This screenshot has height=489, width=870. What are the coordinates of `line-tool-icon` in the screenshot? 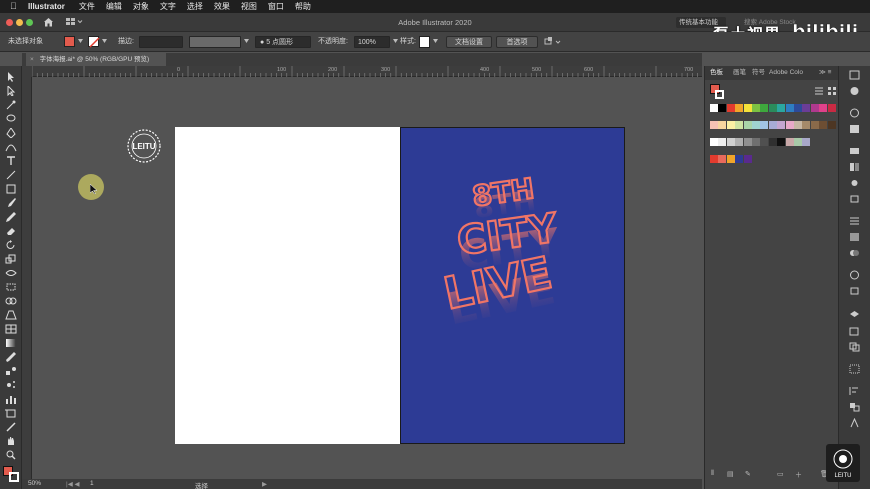 It's located at (11, 175).